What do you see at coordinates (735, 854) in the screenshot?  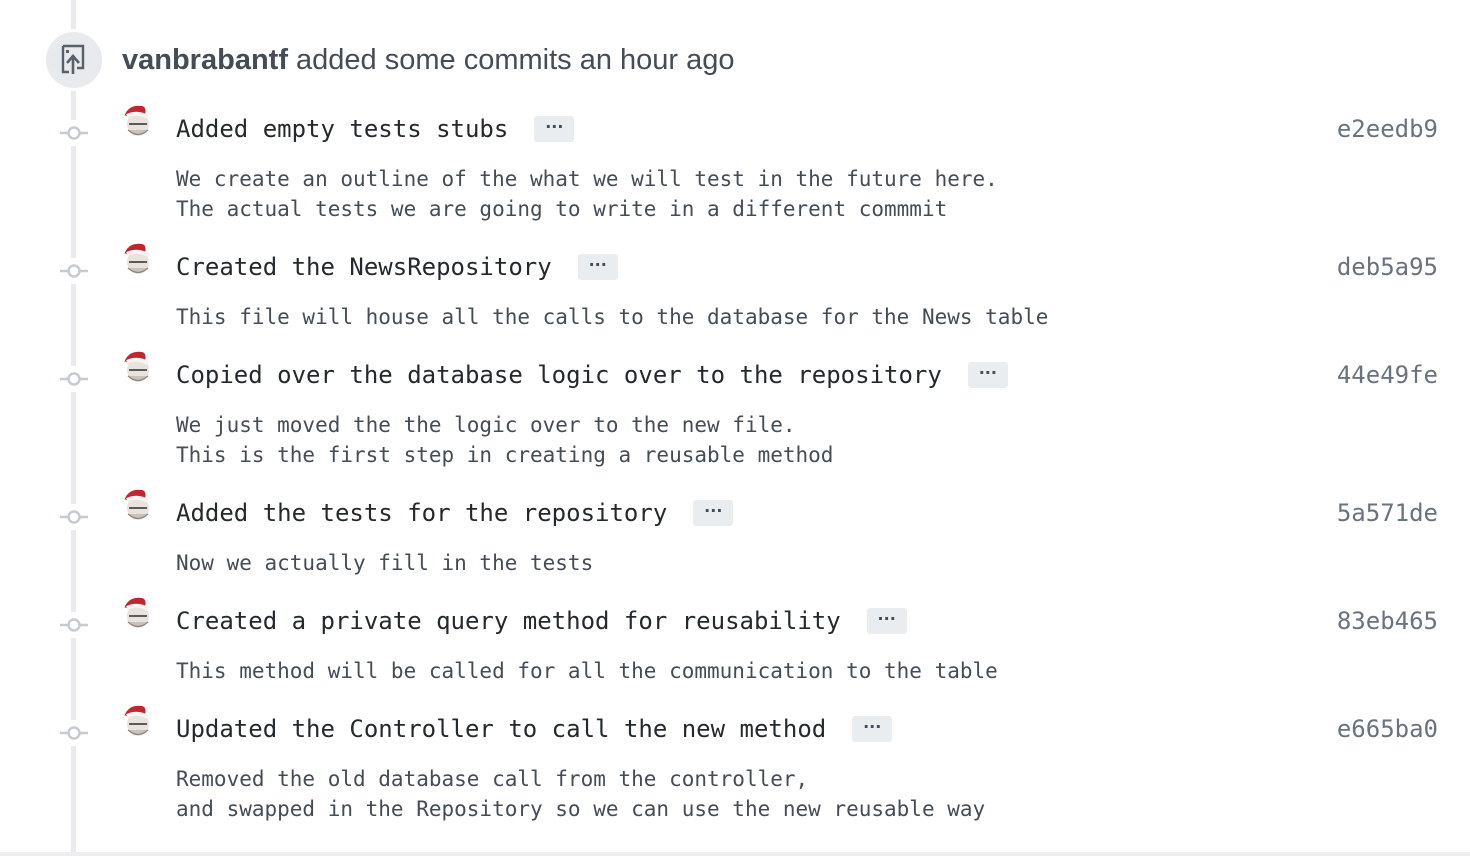 I see `bottom-divider` at bounding box center [735, 854].